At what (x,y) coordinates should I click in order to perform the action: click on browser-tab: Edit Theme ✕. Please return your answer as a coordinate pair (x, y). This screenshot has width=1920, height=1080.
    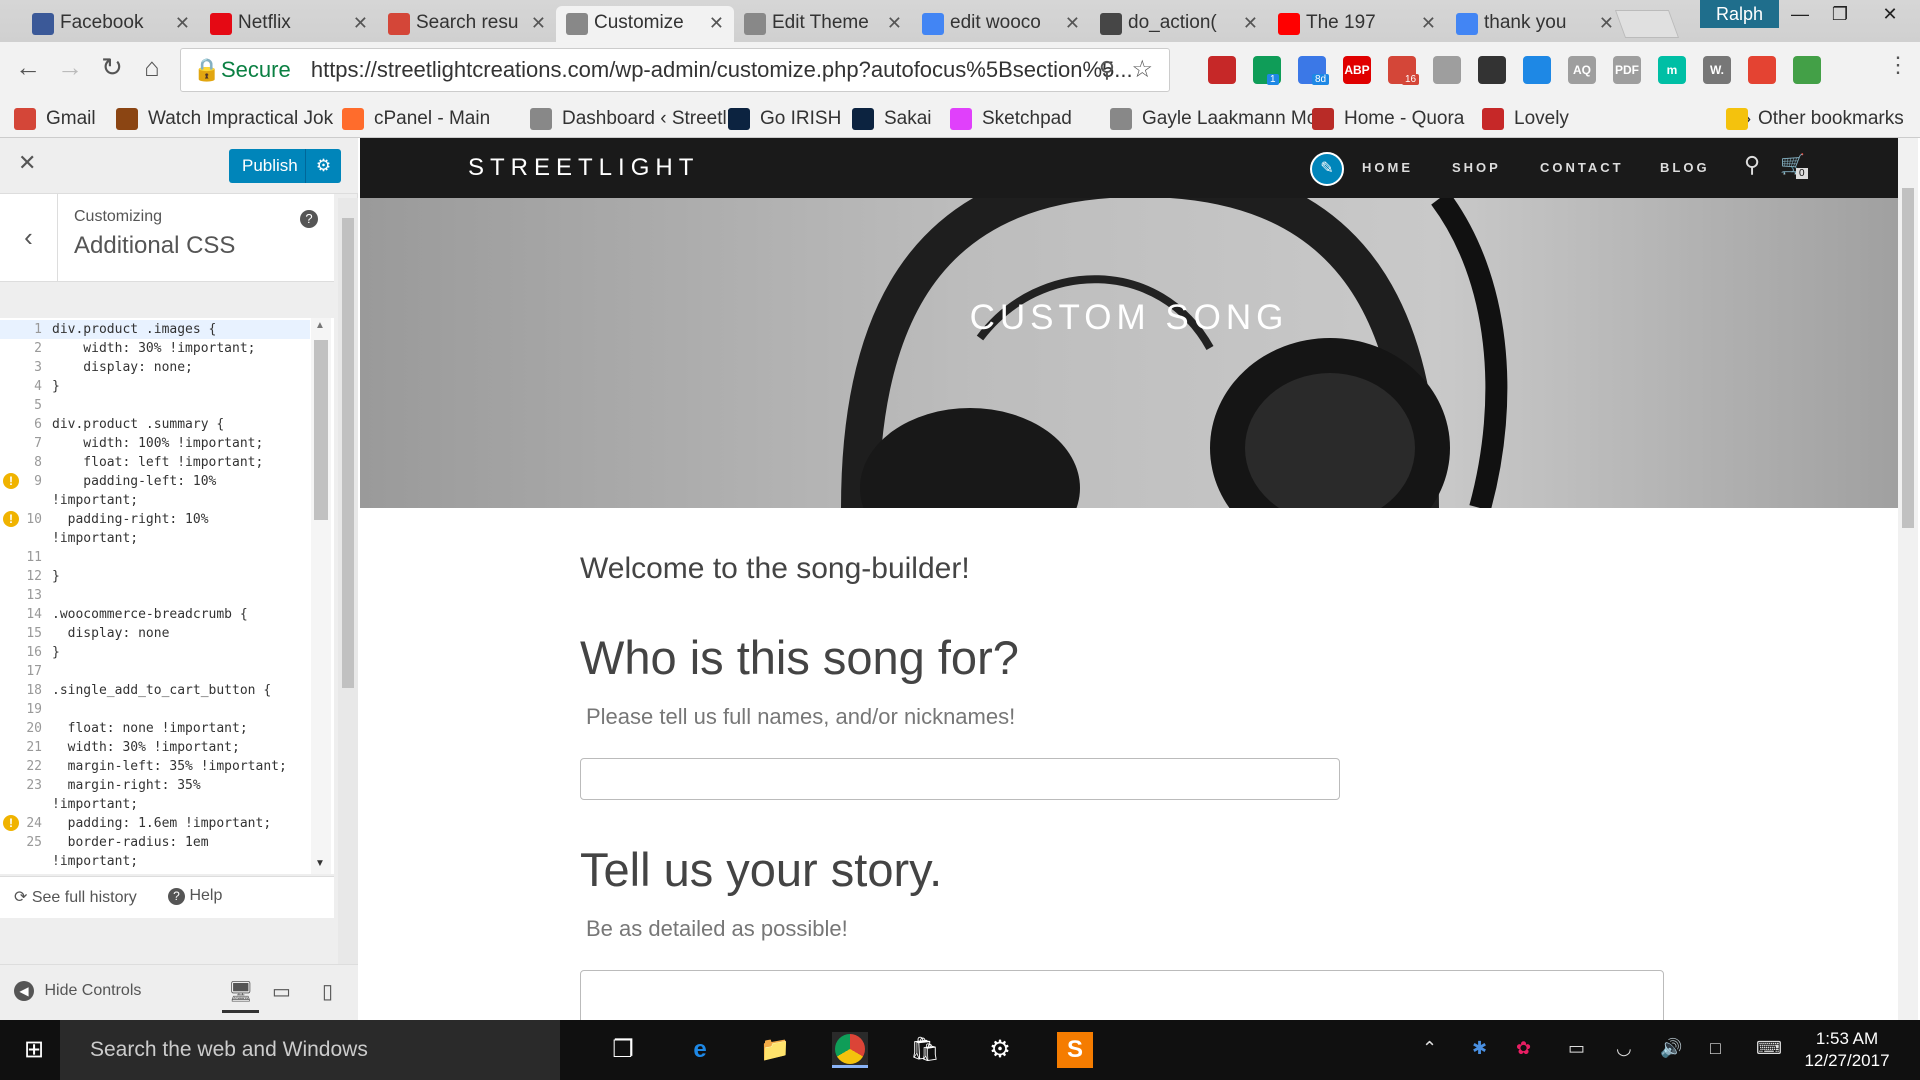
    Looking at the image, I should click on (823, 24).